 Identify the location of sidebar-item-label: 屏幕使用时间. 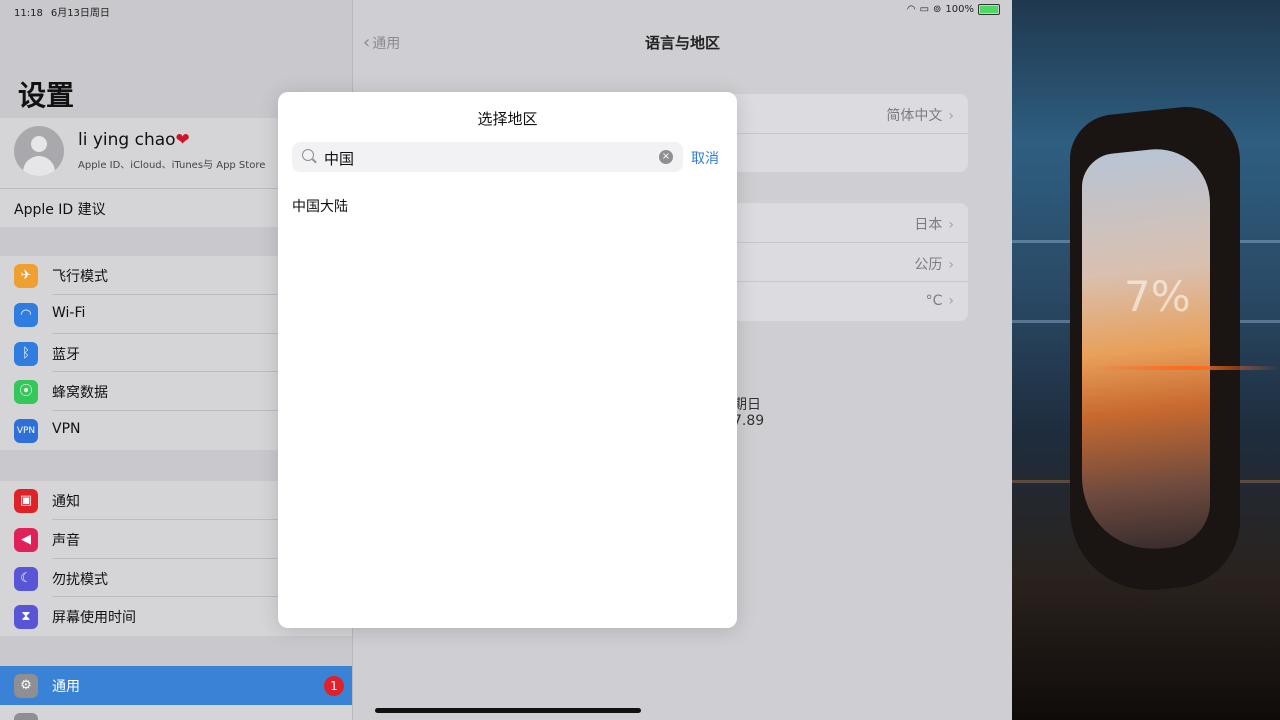
(94, 618).